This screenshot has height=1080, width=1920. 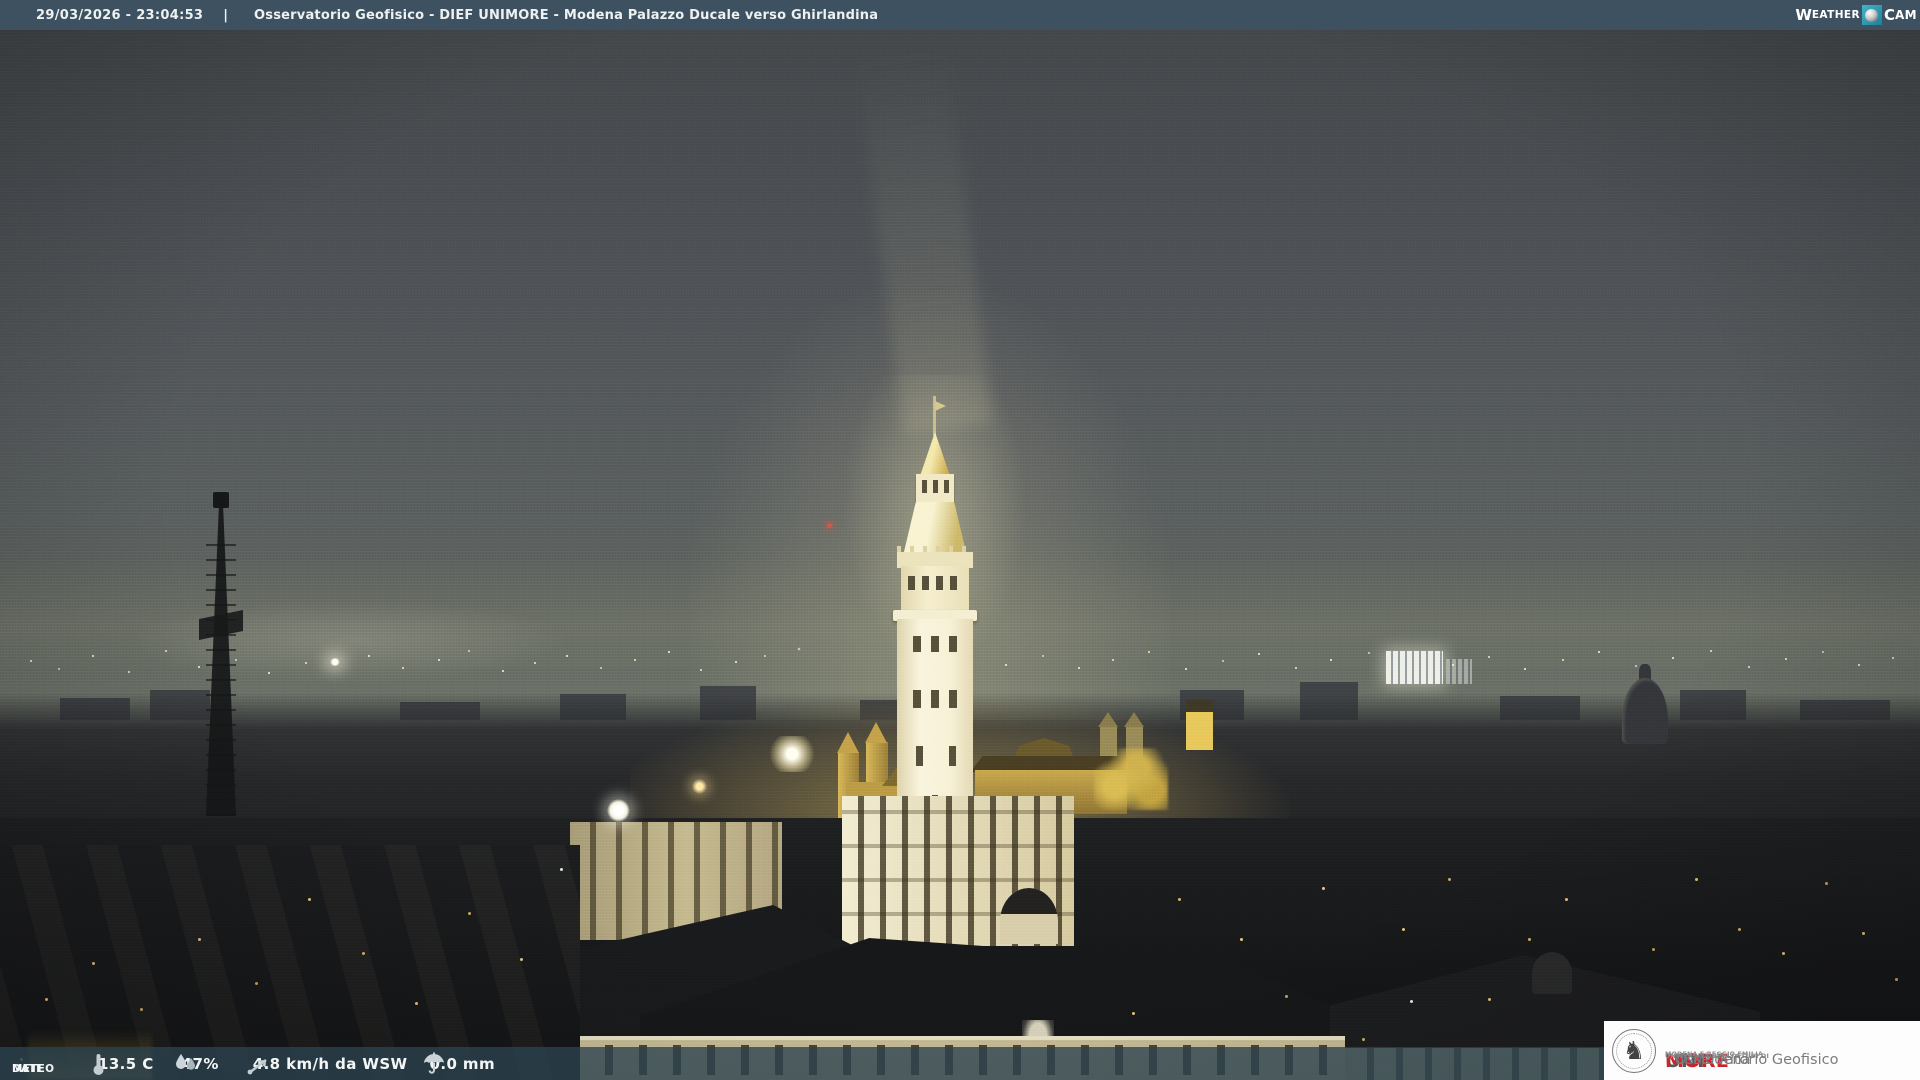 I want to click on observatory-line2: di Modena, so click(x=1713, y=1059).